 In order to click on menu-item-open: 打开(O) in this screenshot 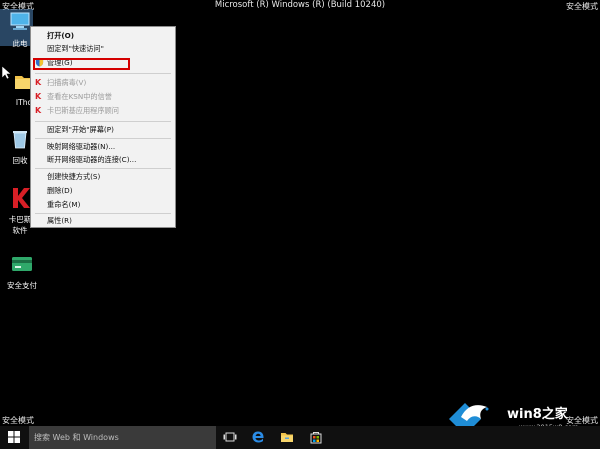, I will do `click(60, 35)`.